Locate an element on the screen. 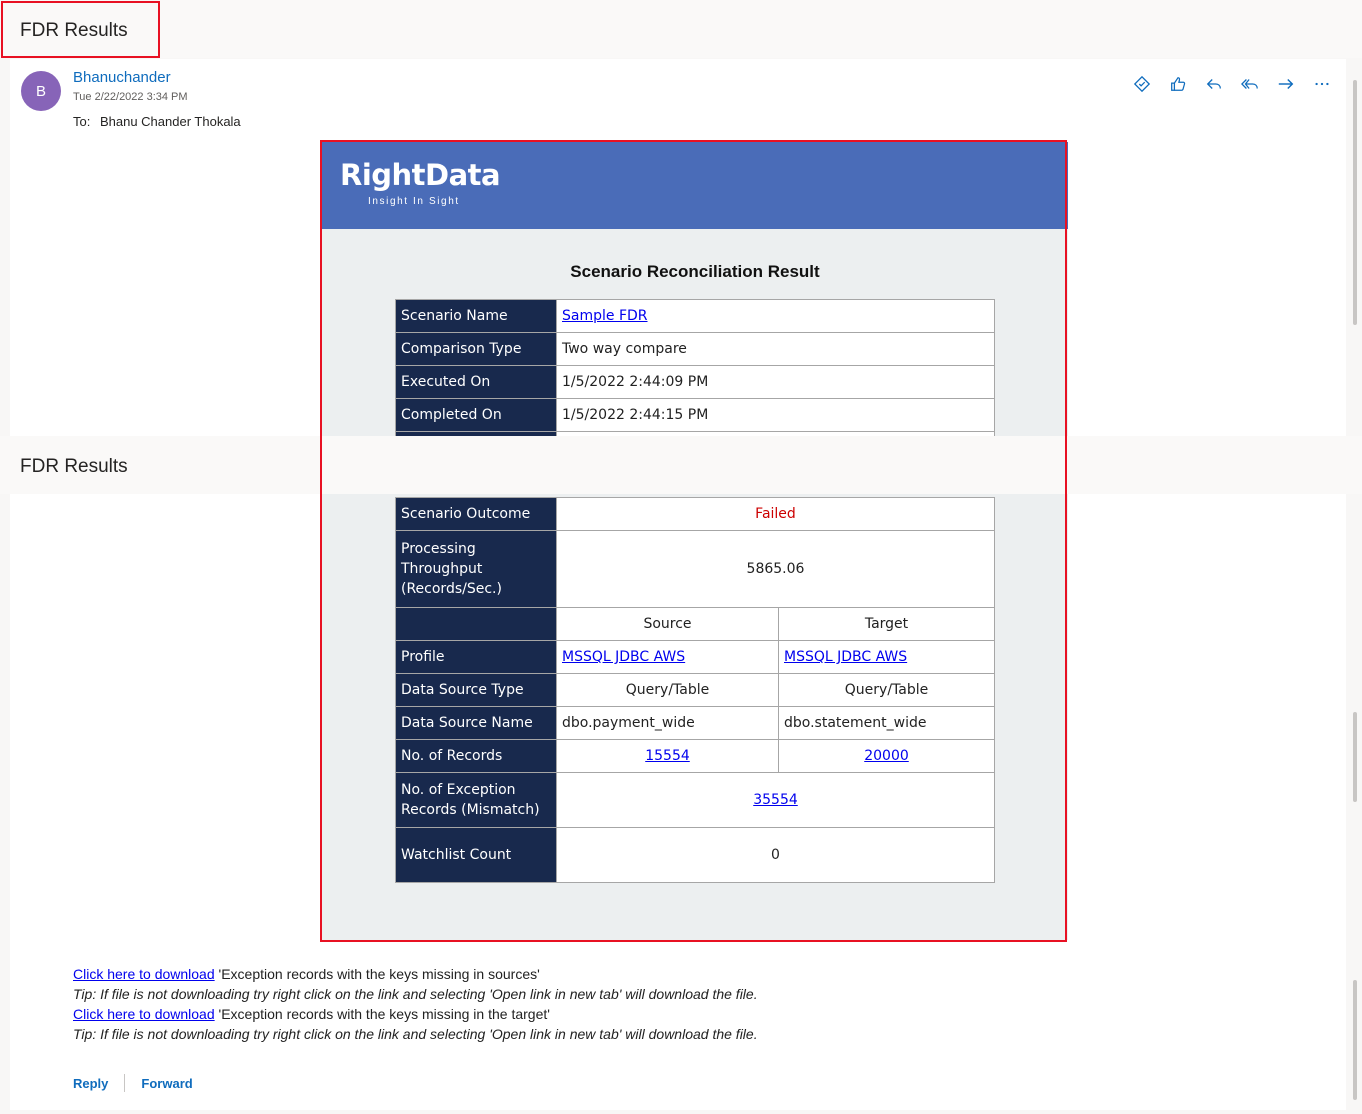  ds-name-label: Data Source Name is located at coordinates (476, 723).